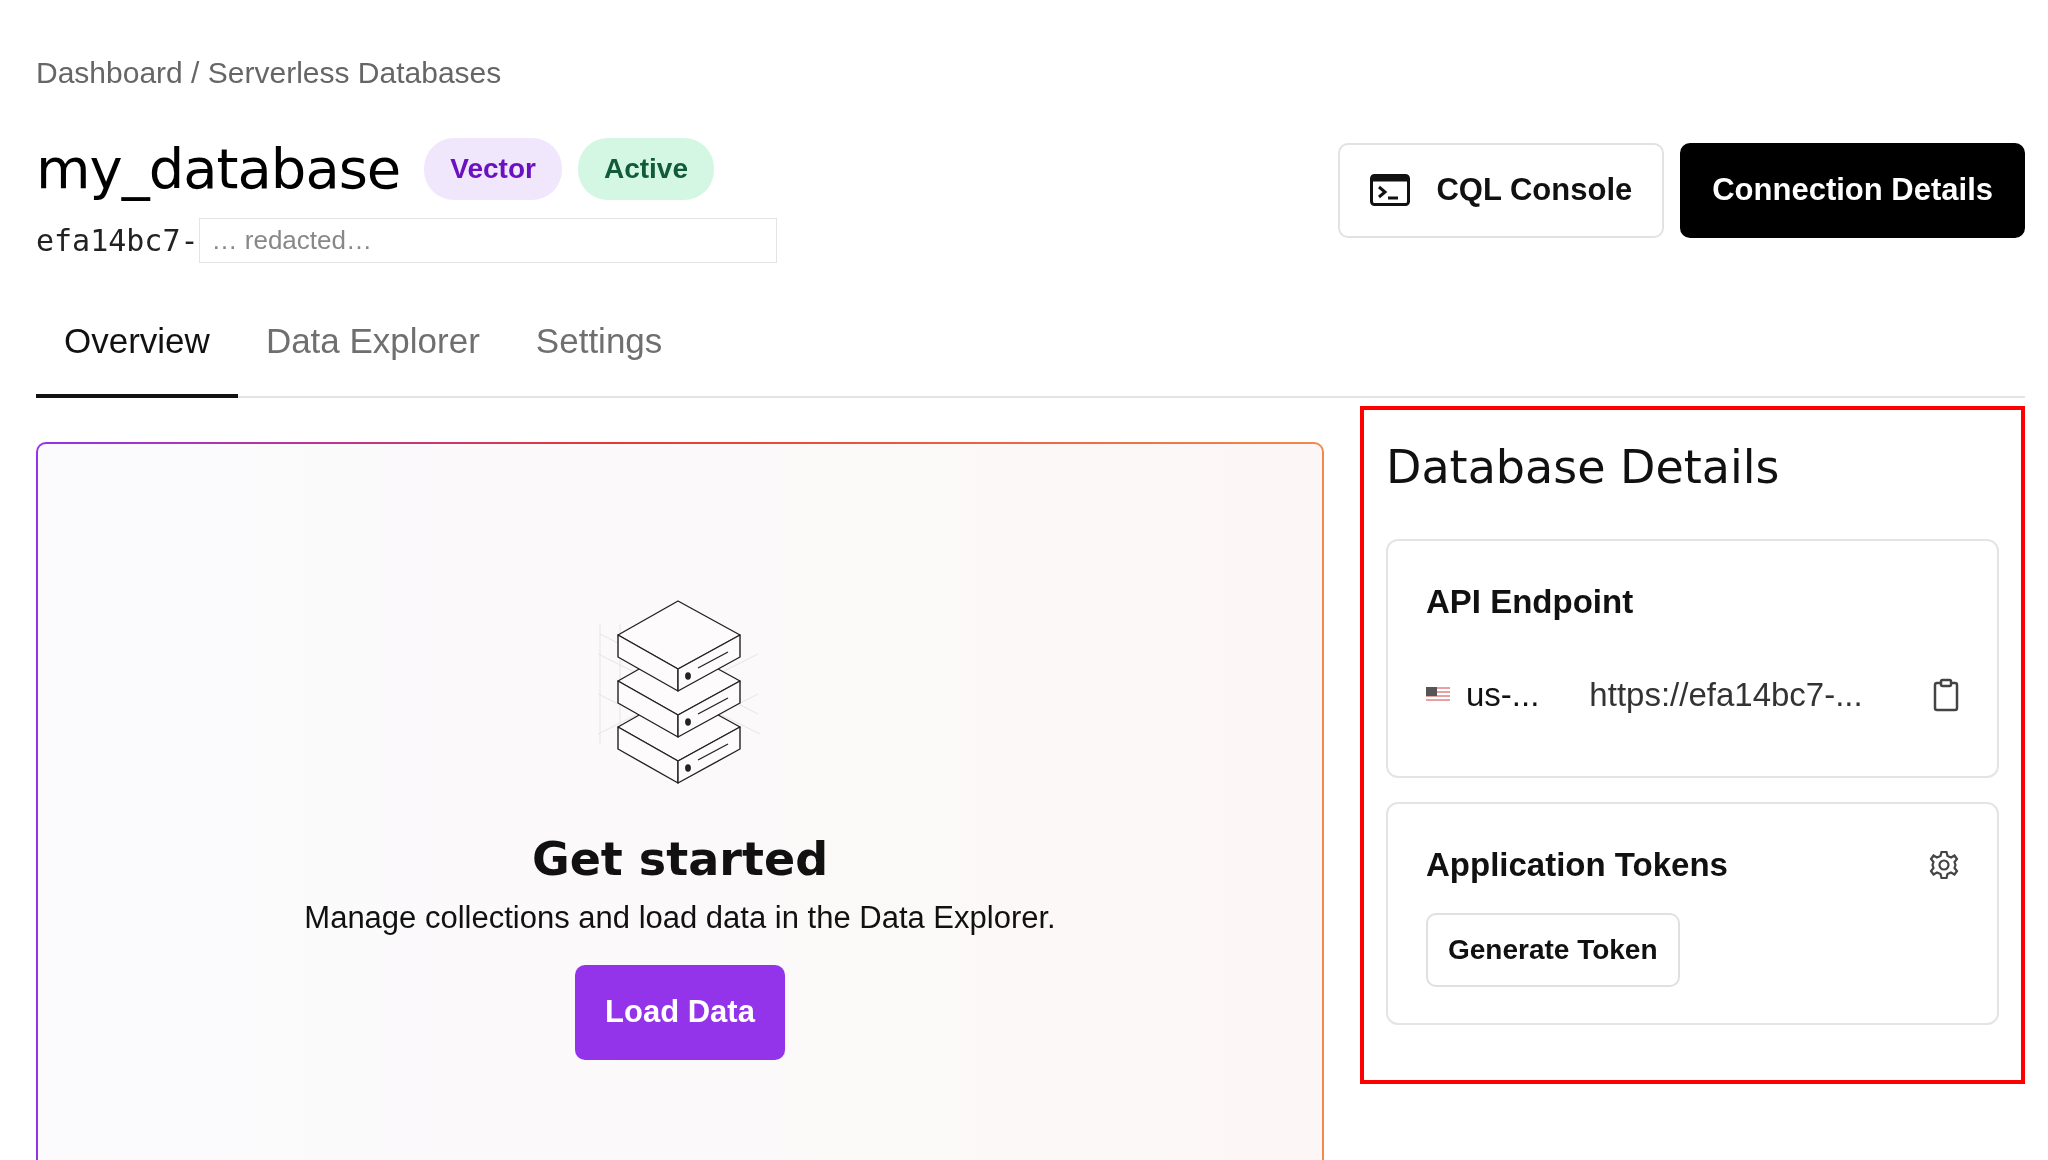  What do you see at coordinates (372, 356) in the screenshot?
I see `tab: Data Explorer` at bounding box center [372, 356].